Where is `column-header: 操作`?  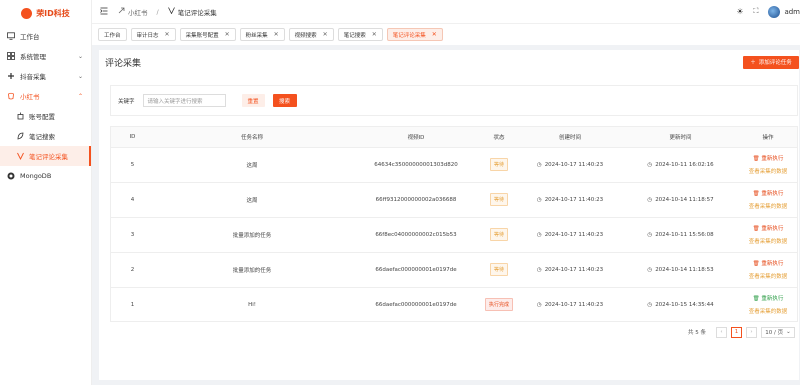
column-header: 操作 is located at coordinates (767, 137).